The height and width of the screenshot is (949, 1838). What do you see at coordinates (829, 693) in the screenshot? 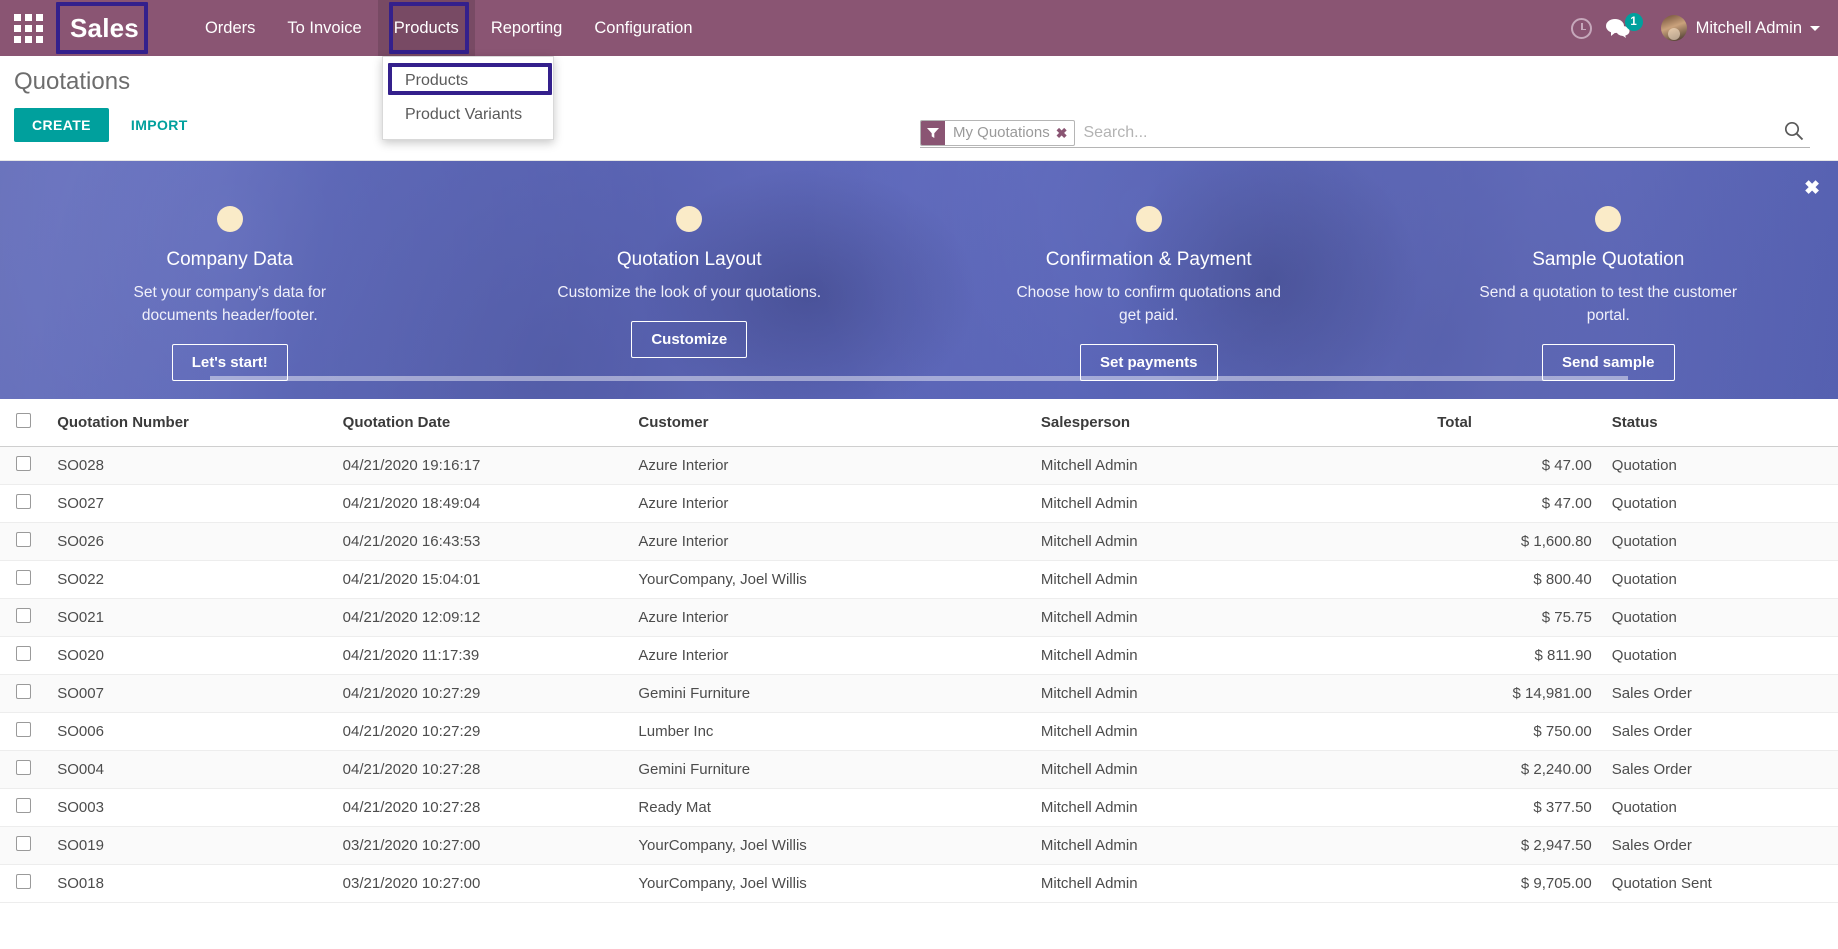
I see `cell-customer: Gemini Furniture` at bounding box center [829, 693].